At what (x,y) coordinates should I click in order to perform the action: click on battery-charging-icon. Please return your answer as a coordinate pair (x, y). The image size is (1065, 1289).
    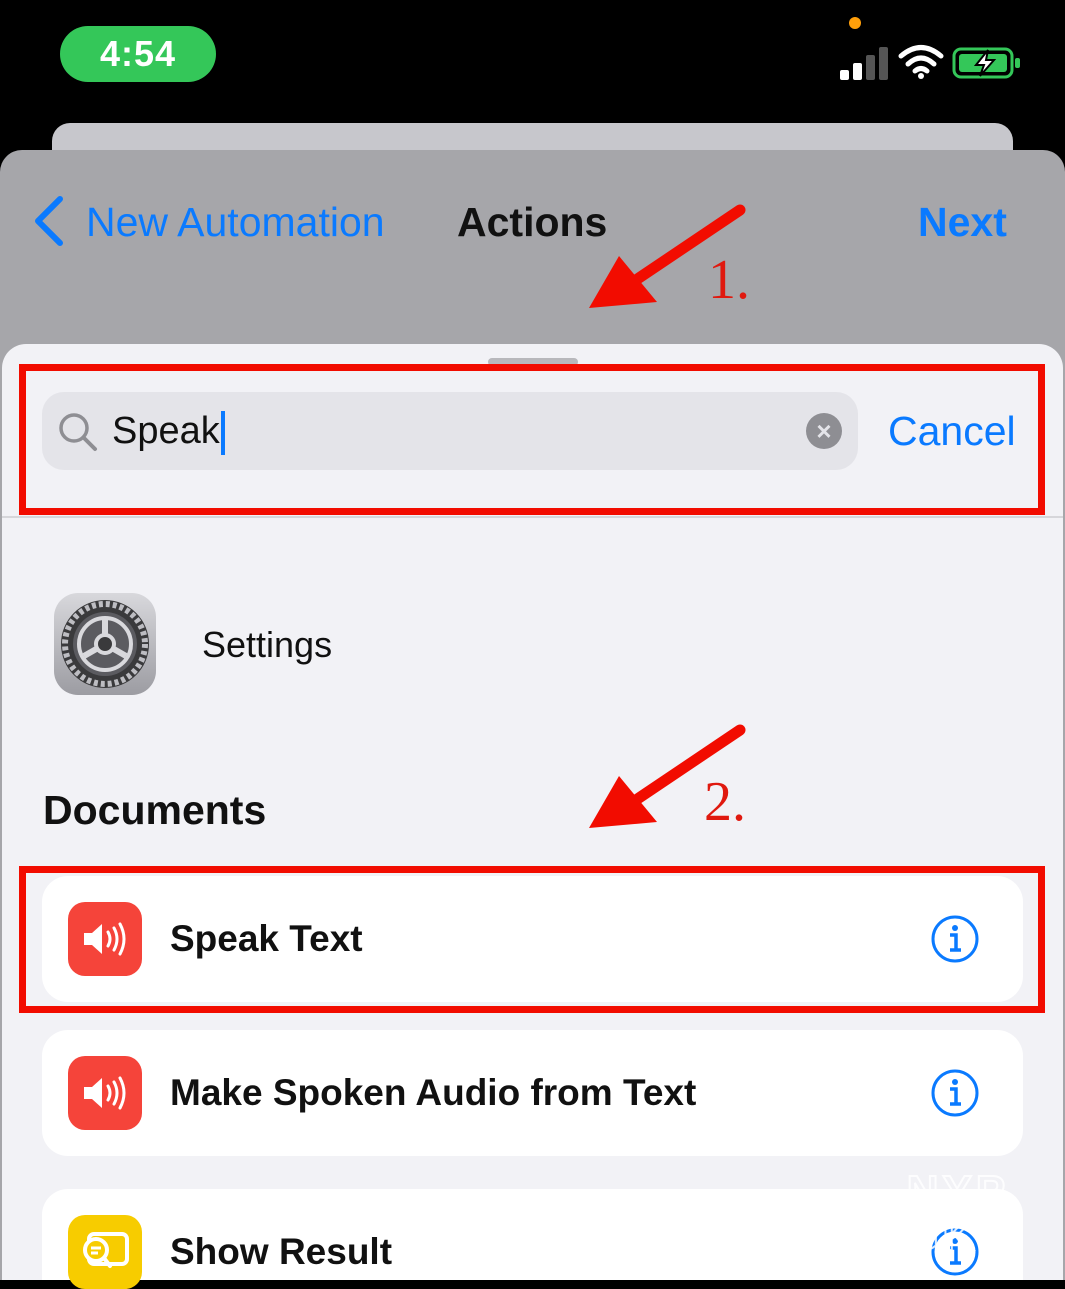
    Looking at the image, I should click on (986, 63).